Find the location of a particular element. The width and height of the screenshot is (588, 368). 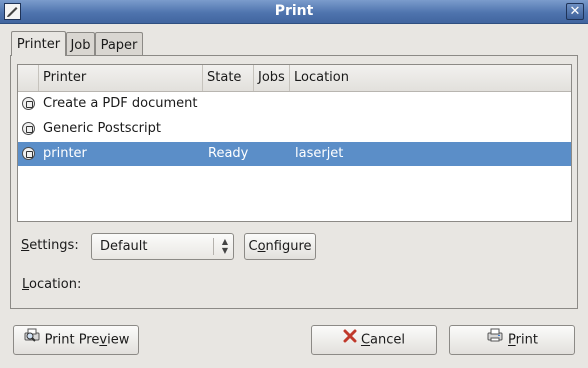

column-header-jobs: Jobs is located at coordinates (272, 78).